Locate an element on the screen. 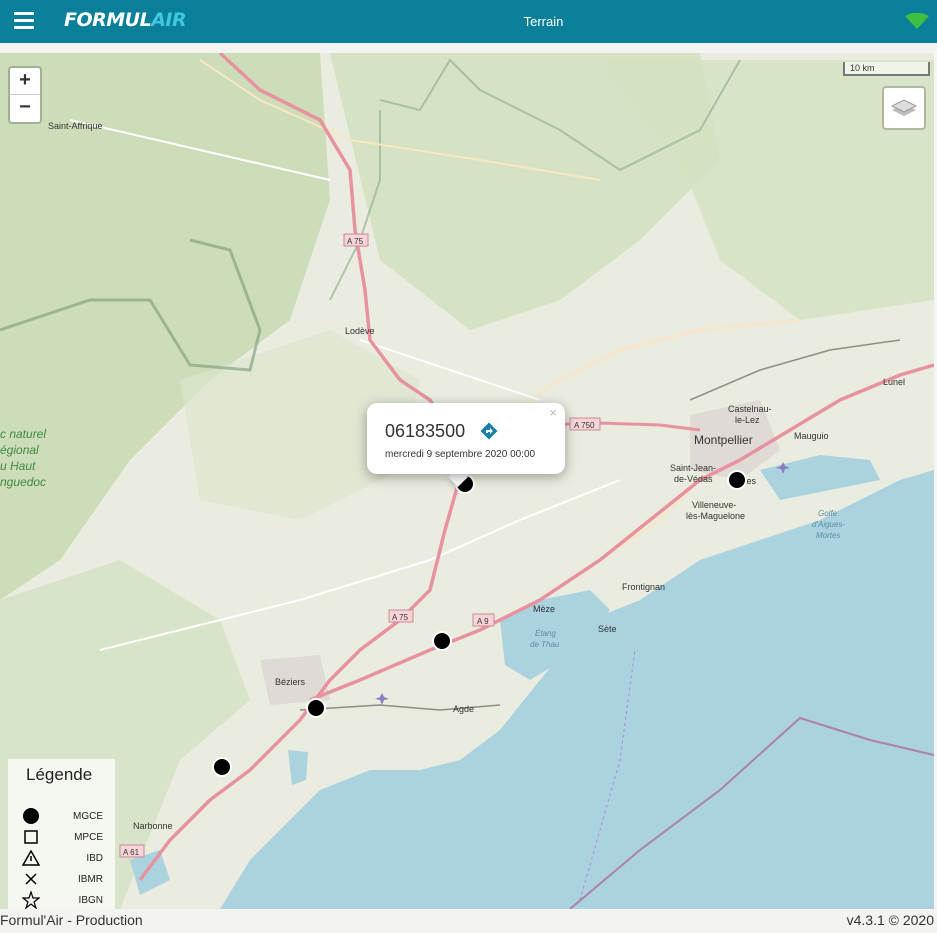 The height and width of the screenshot is (933, 937). legend-label: MGCE is located at coordinates (88, 816).